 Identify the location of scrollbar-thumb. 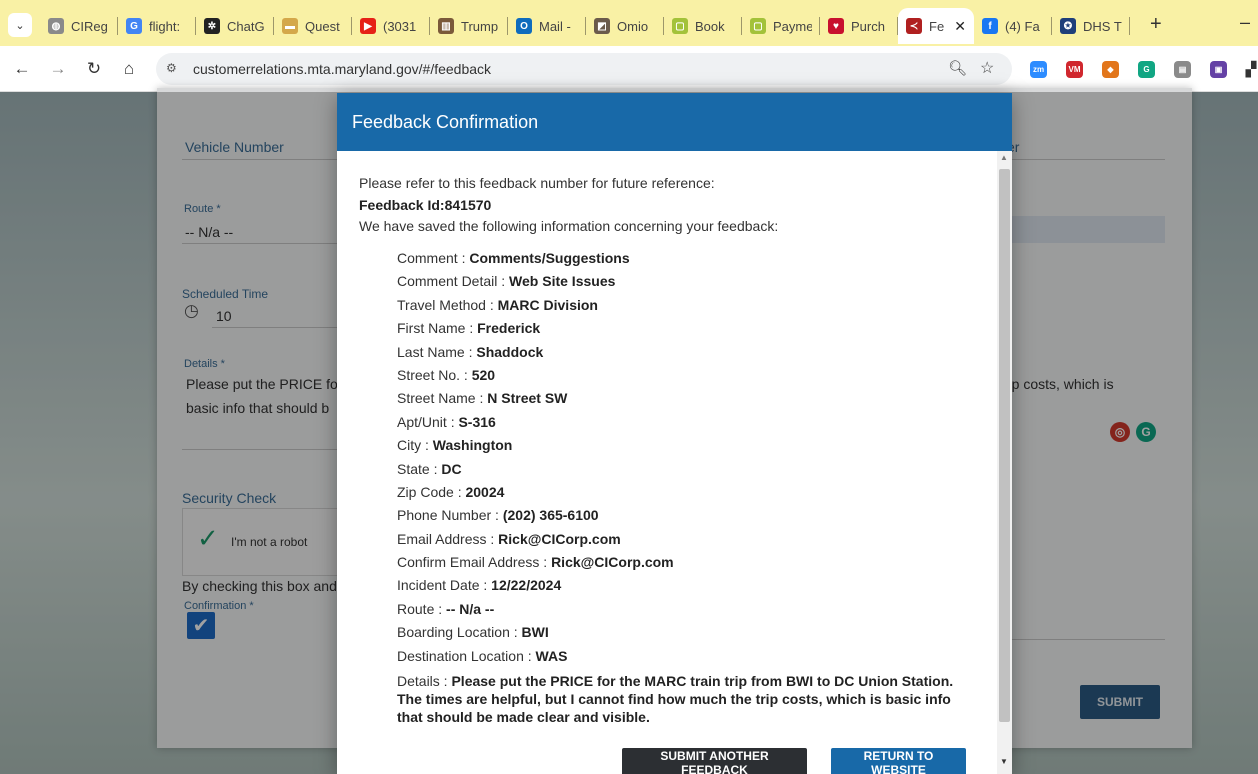
(1004, 445).